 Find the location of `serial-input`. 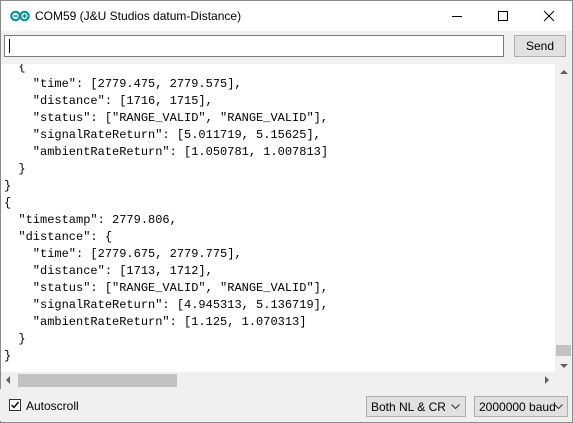

serial-input is located at coordinates (254, 46).